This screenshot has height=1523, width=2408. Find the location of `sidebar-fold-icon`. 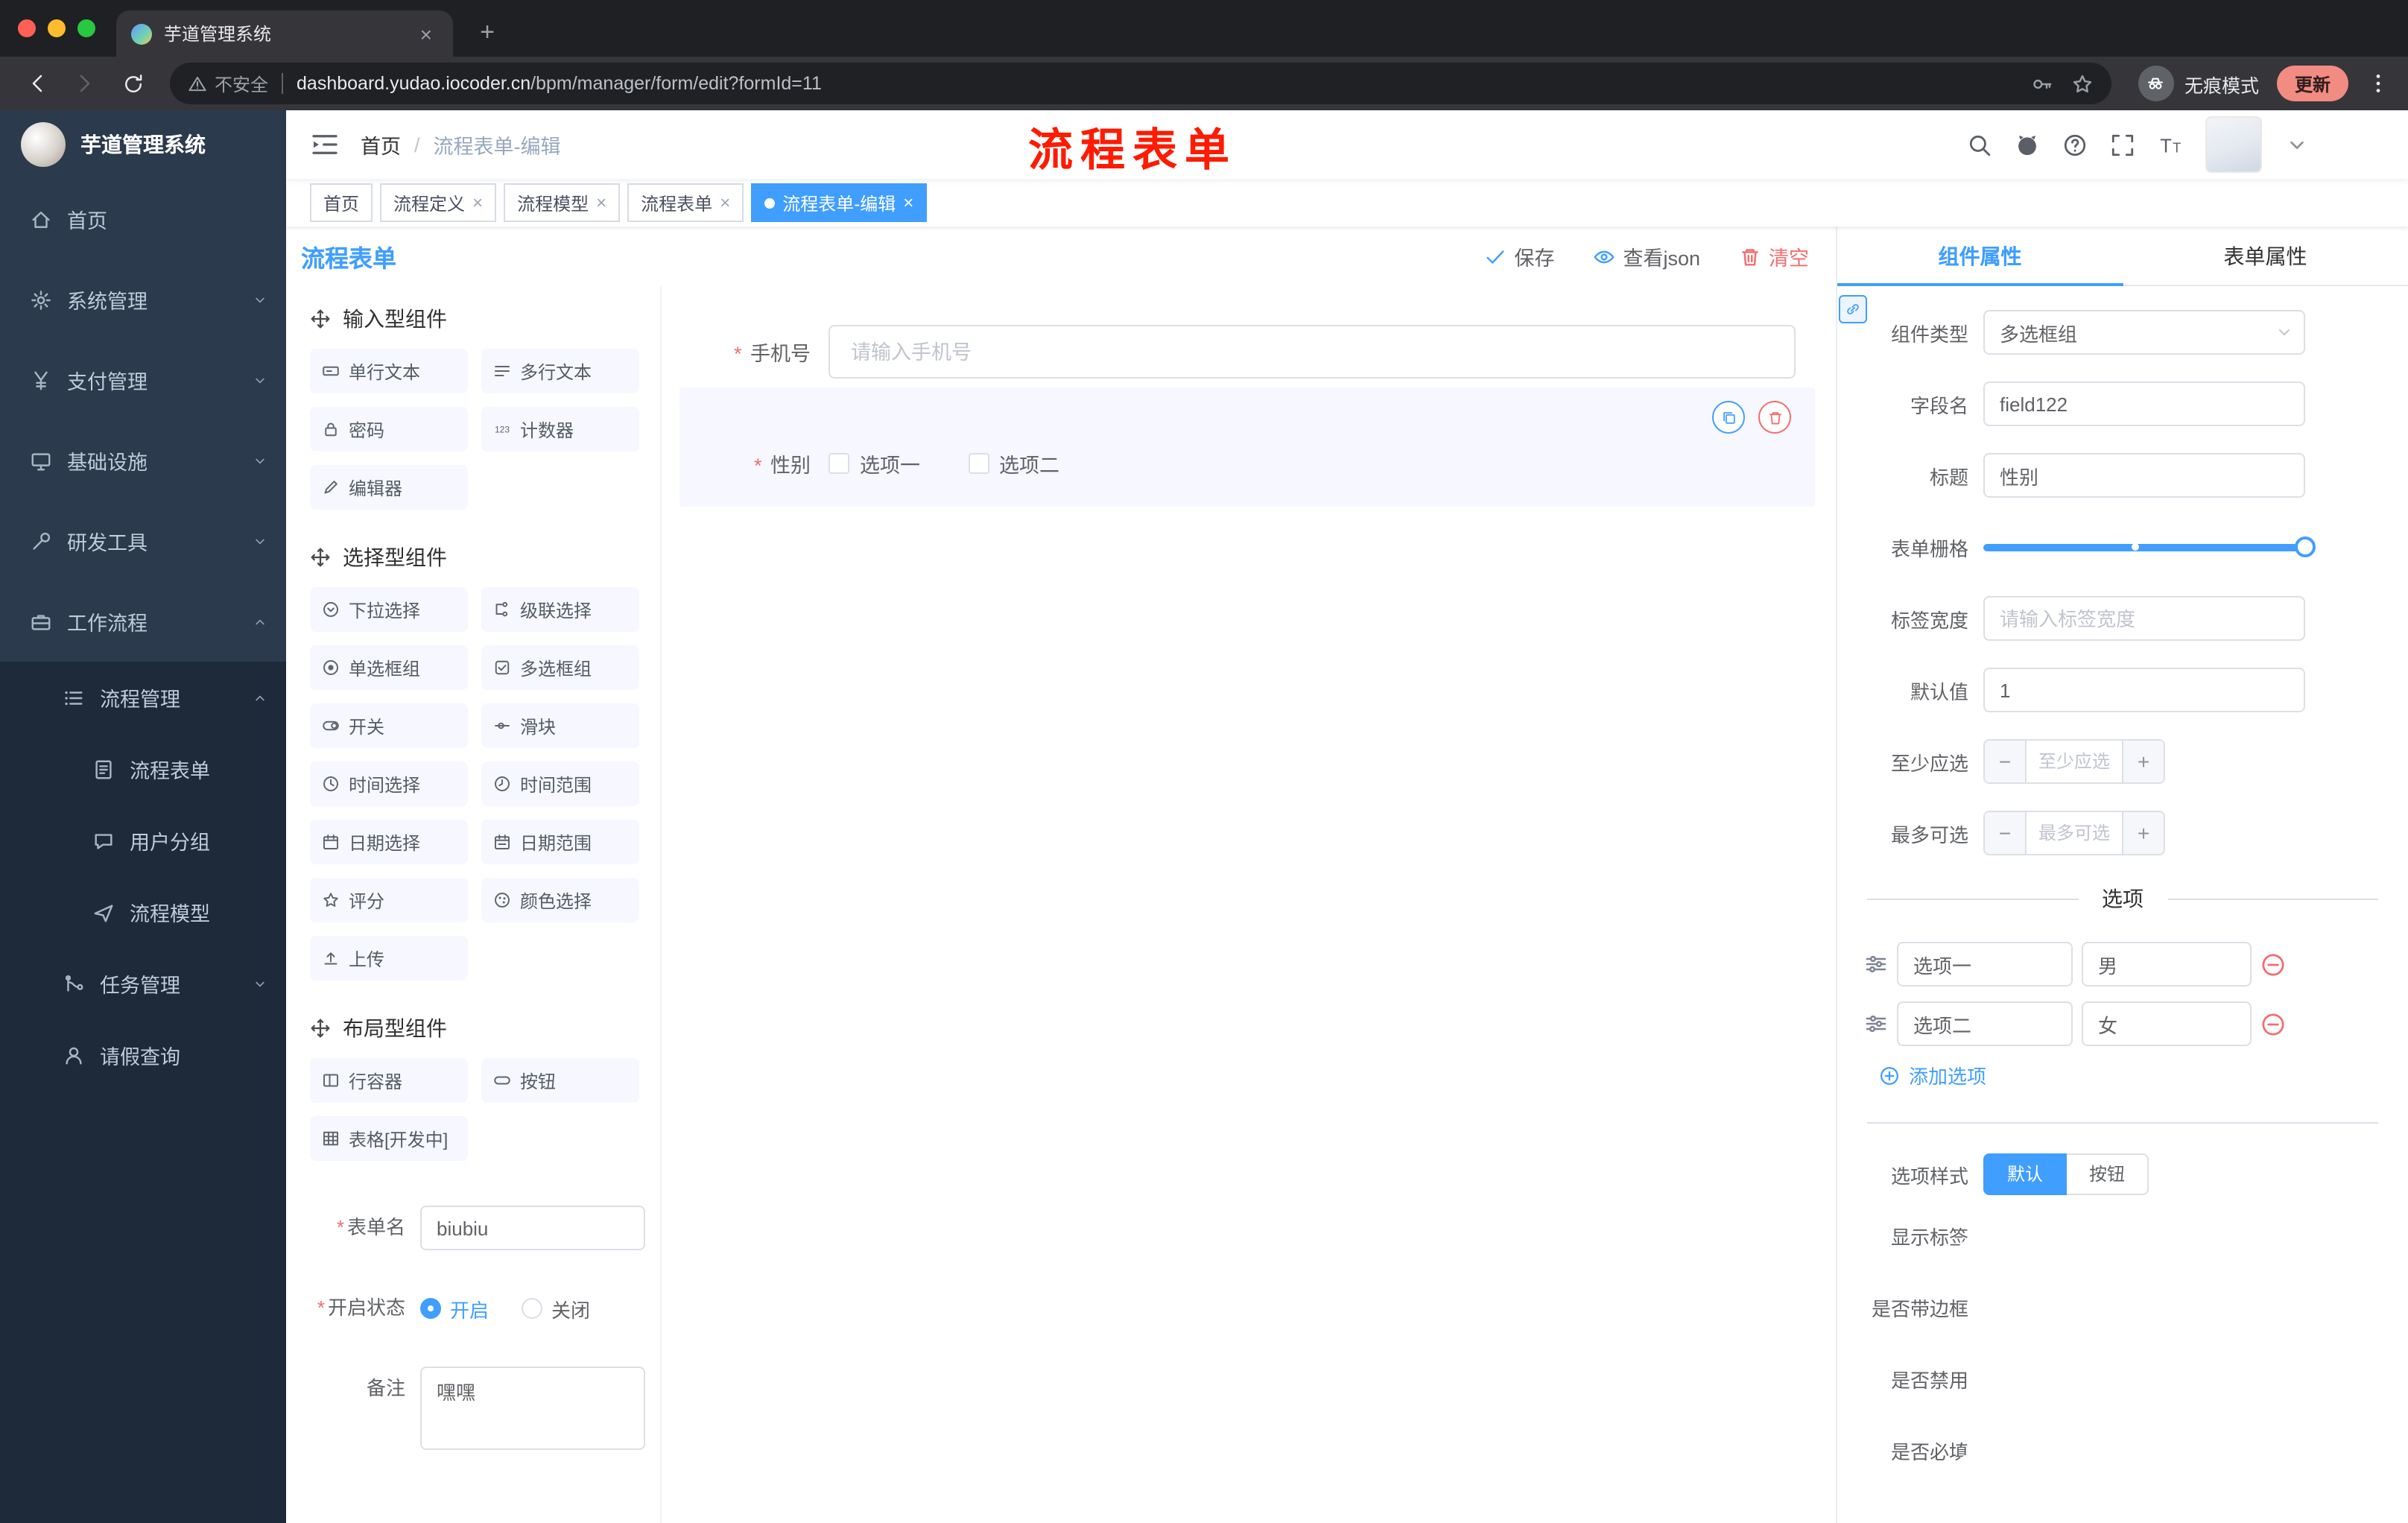

sidebar-fold-icon is located at coordinates (325, 144).